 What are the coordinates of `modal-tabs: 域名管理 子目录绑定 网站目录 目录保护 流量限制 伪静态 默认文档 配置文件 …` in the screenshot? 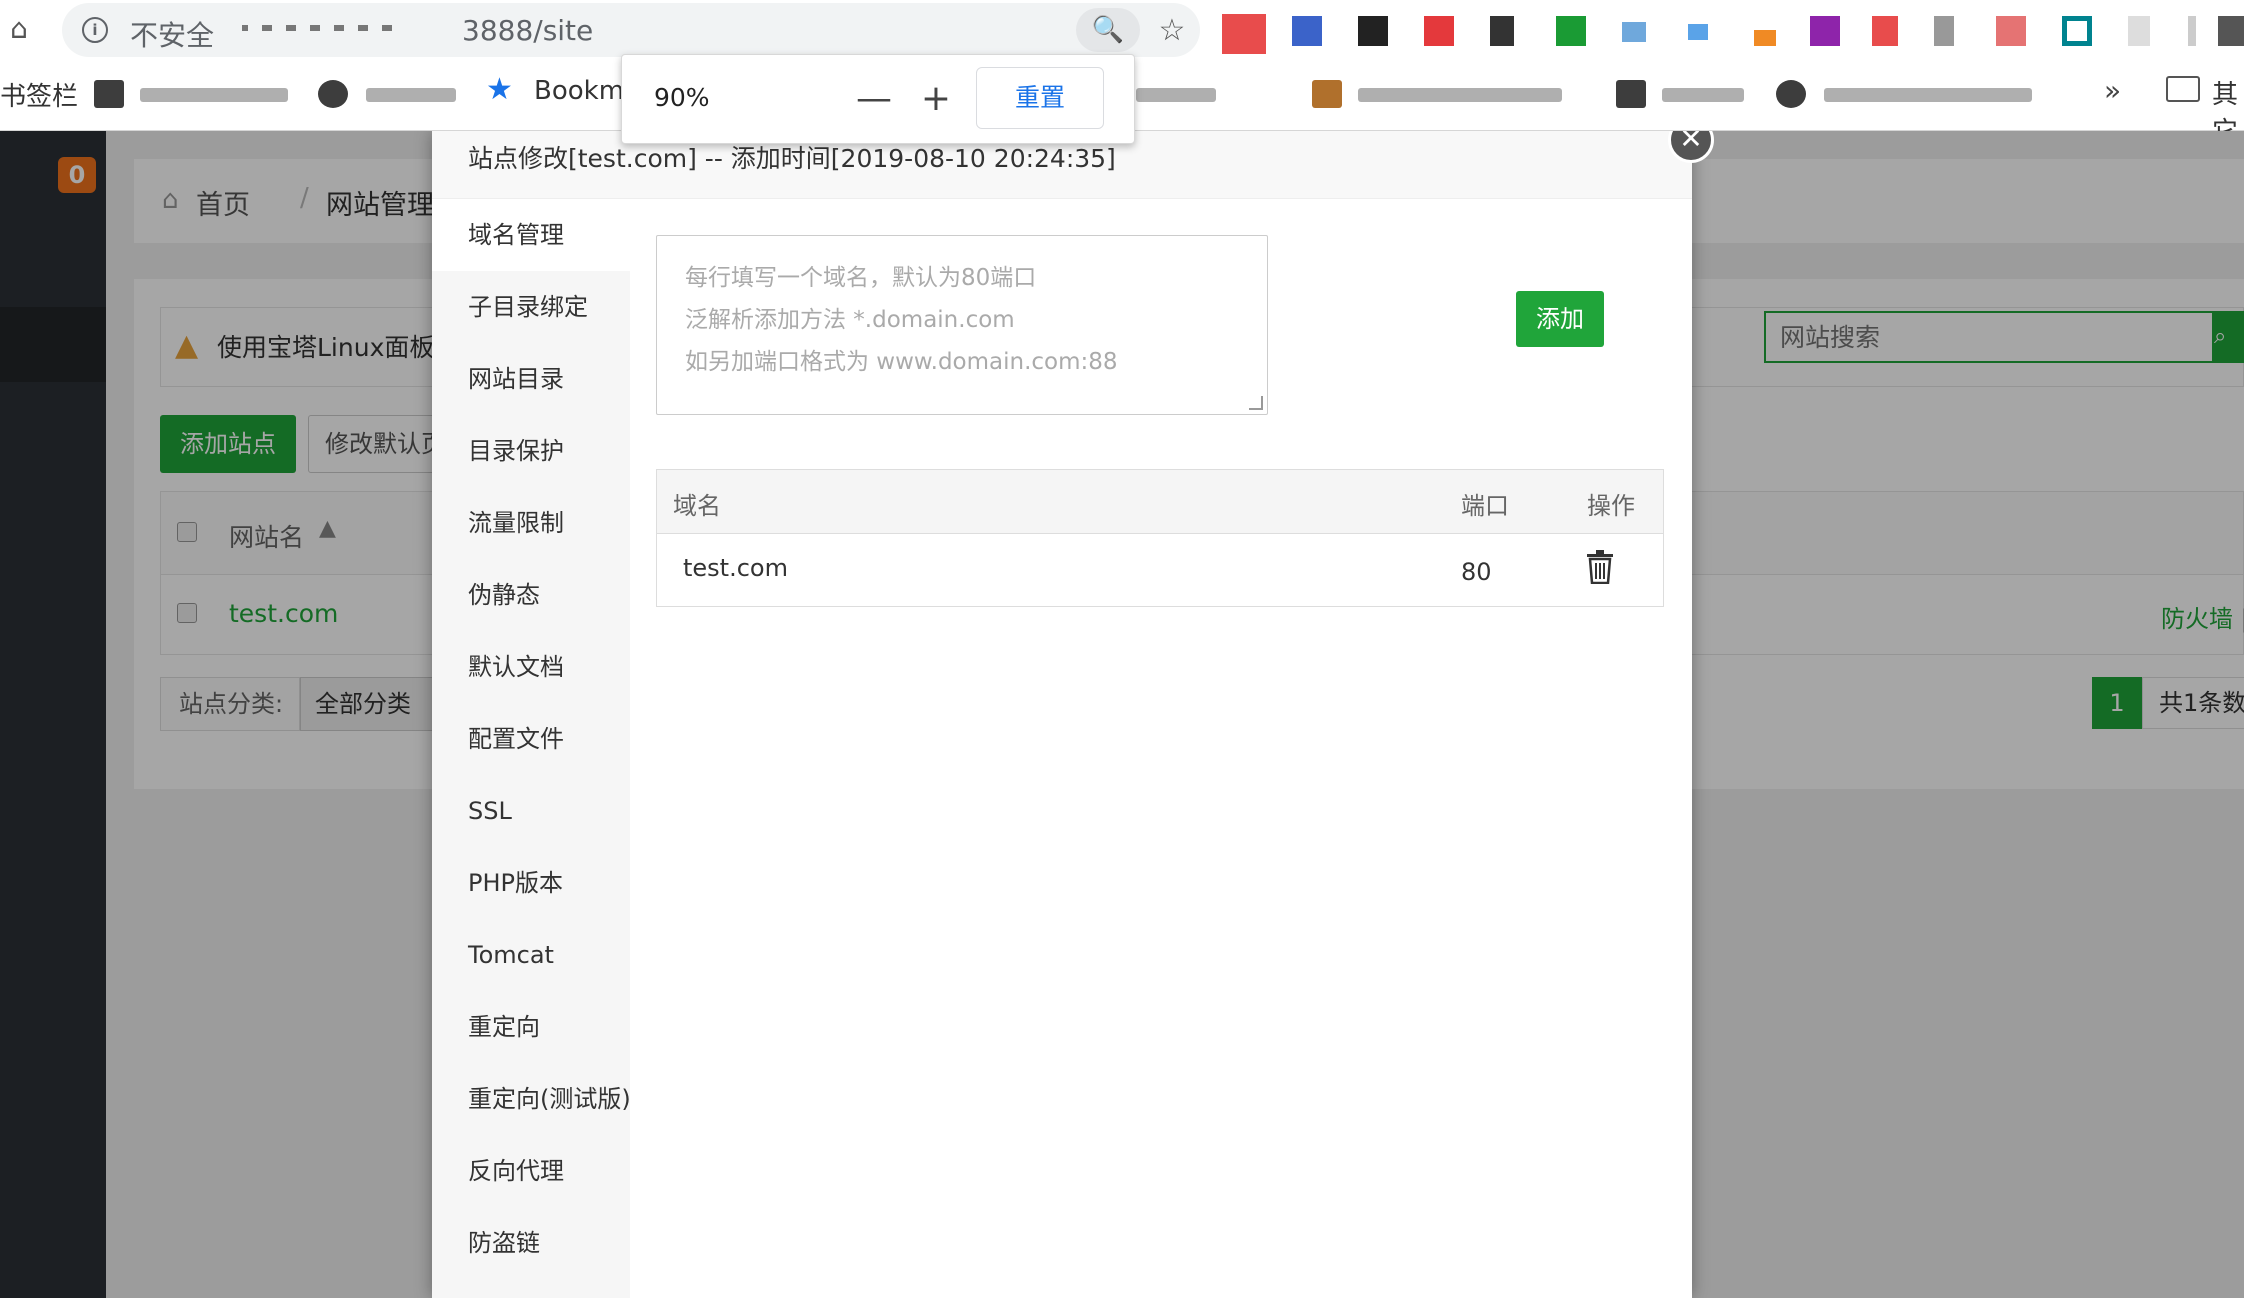 It's located at (531, 748).